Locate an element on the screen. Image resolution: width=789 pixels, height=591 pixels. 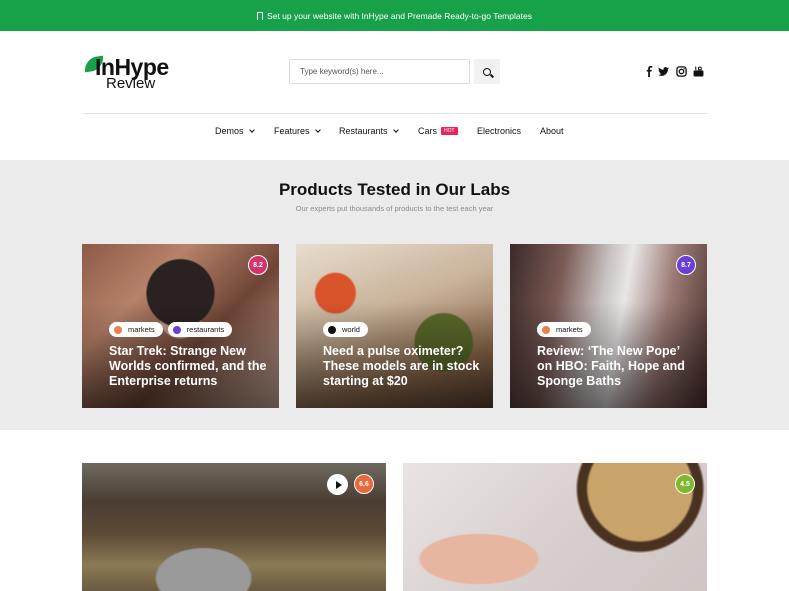
bookmark-icon is located at coordinates (260, 17).